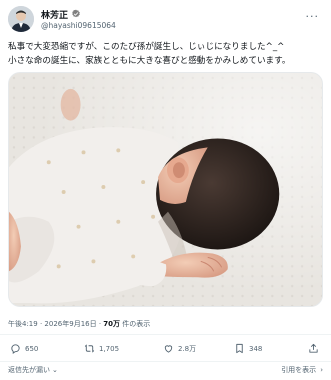 This screenshot has height=380, width=331. What do you see at coordinates (32, 348) in the screenshot?
I see `reply-count: 650` at bounding box center [32, 348].